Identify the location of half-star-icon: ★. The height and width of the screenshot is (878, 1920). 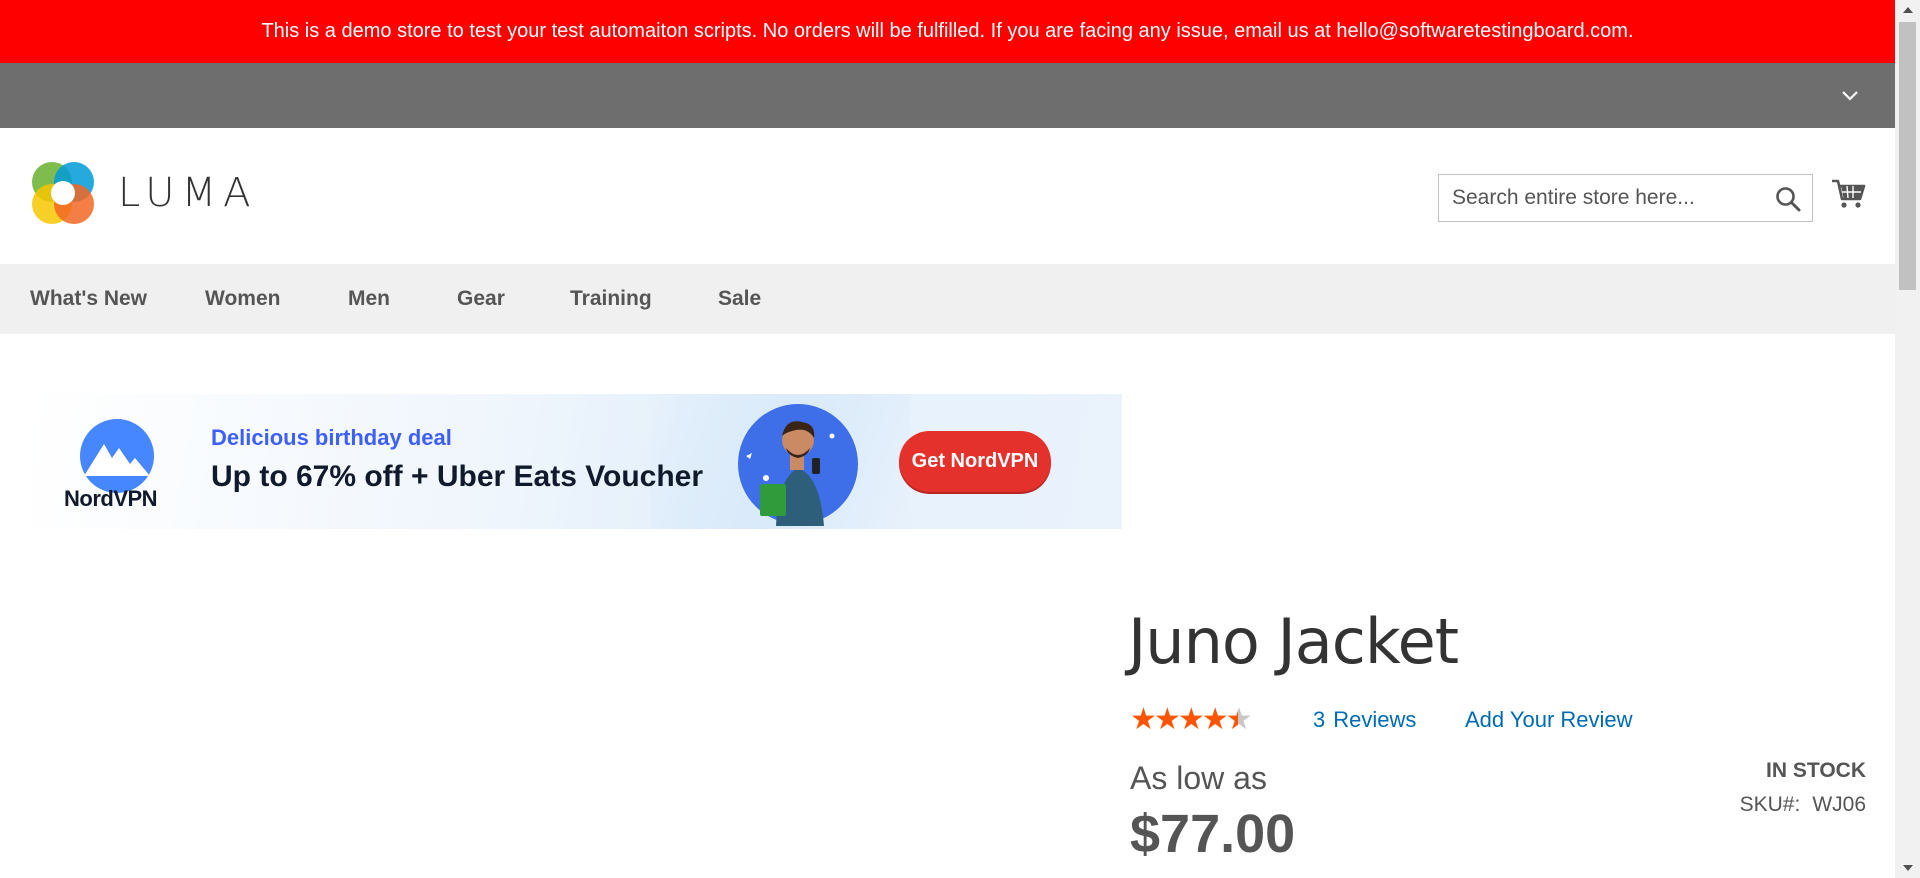
(1239, 719).